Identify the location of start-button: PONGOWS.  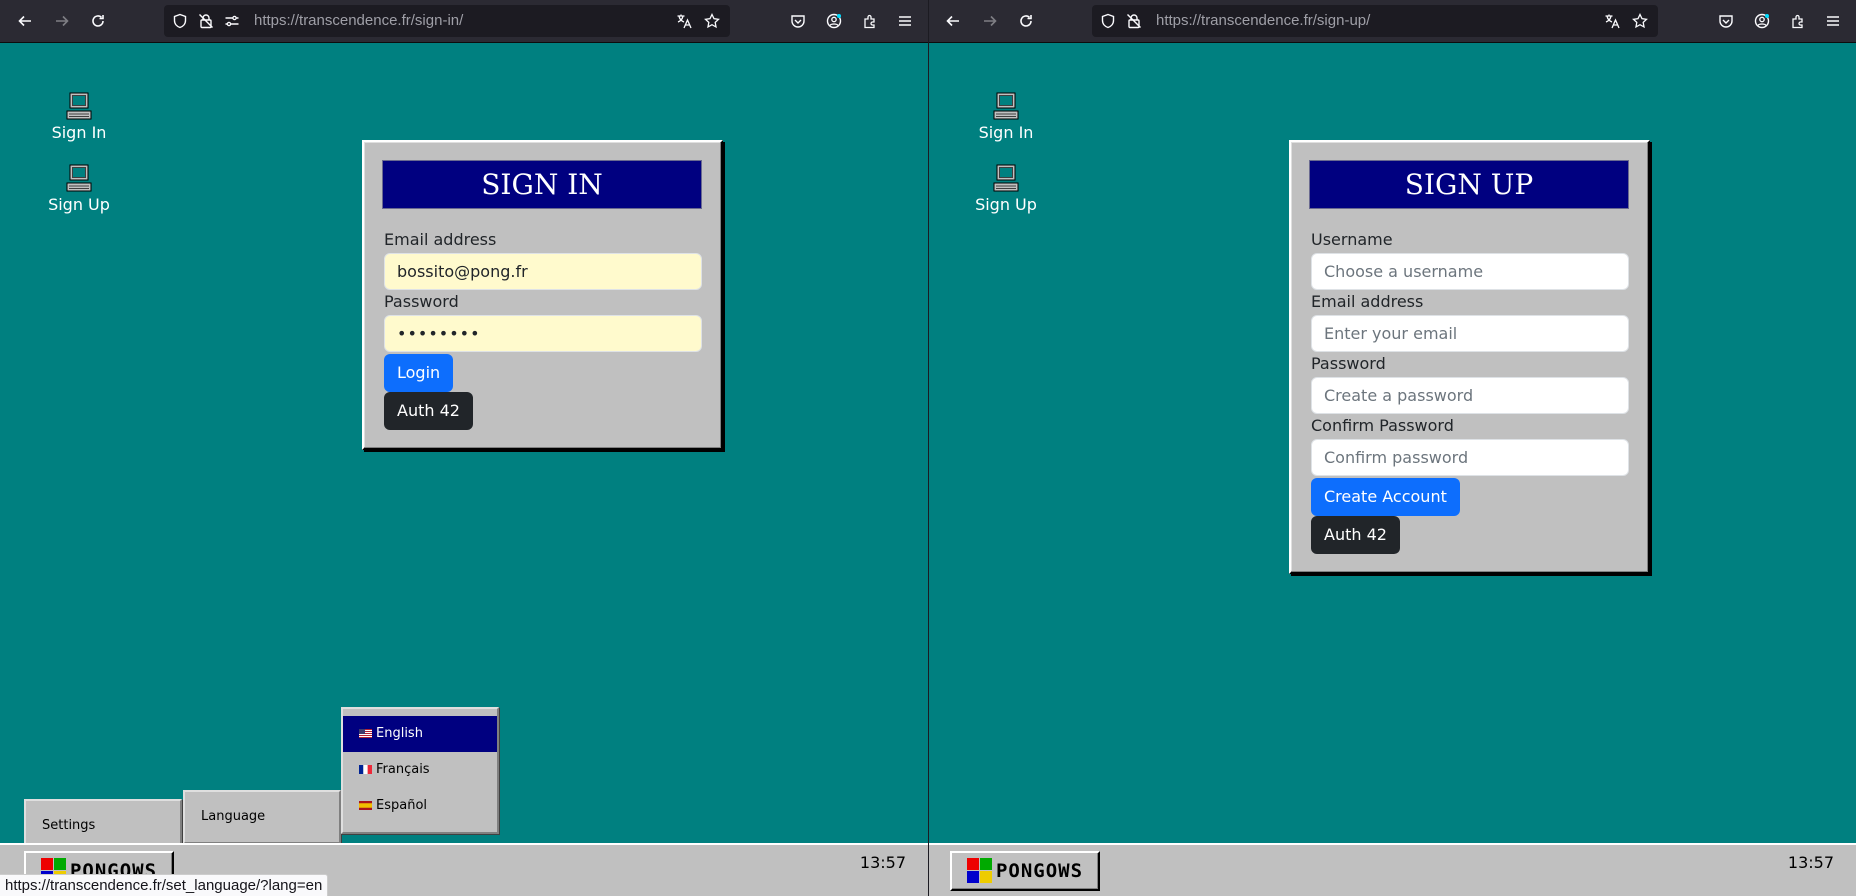
(1025, 871).